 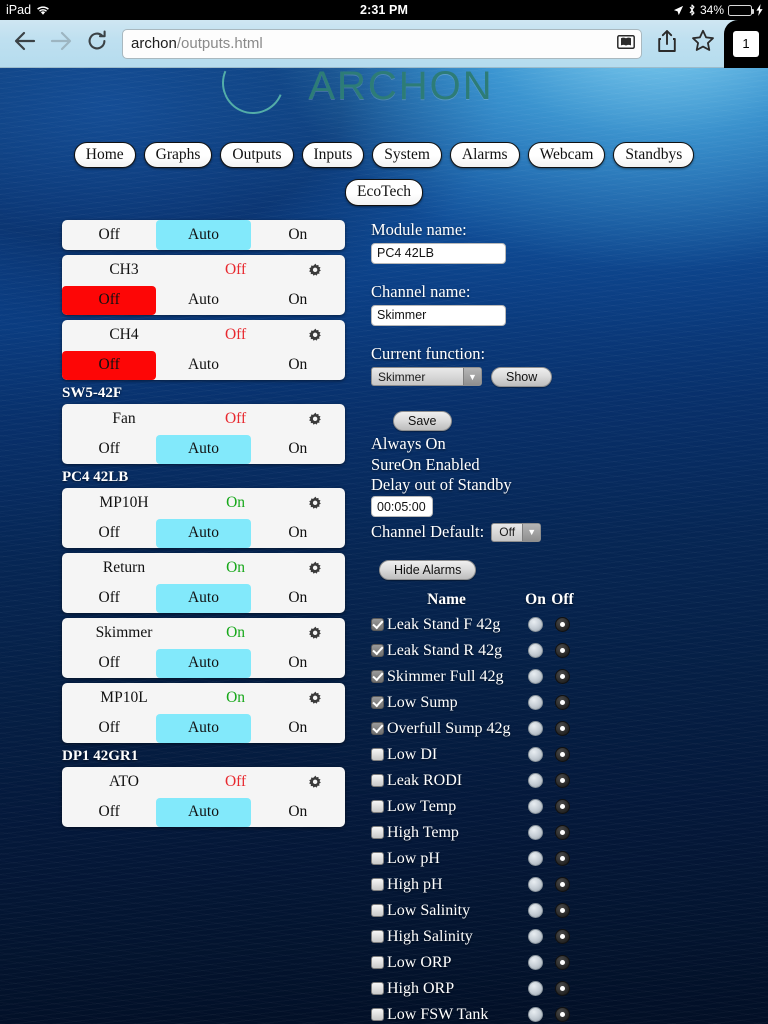 What do you see at coordinates (61, 44) in the screenshot?
I see `forward-button` at bounding box center [61, 44].